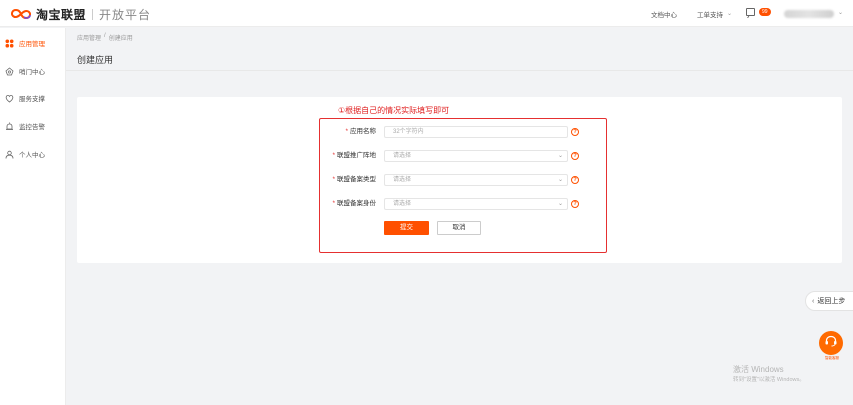 The width and height of the screenshot is (853, 405). Describe the element at coordinates (394, 110) in the screenshot. I see `annotation-text: ①根据自己的情况实际填写即可` at that location.